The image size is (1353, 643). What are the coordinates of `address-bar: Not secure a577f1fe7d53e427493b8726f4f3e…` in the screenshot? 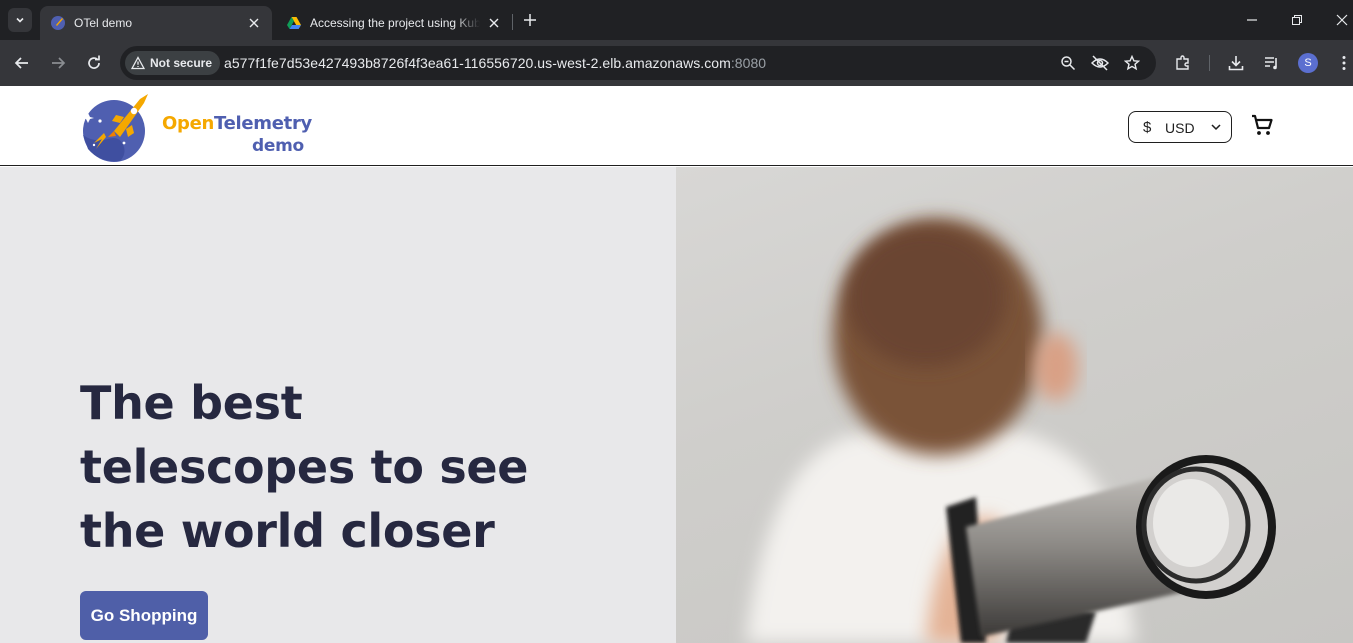 It's located at (638, 63).